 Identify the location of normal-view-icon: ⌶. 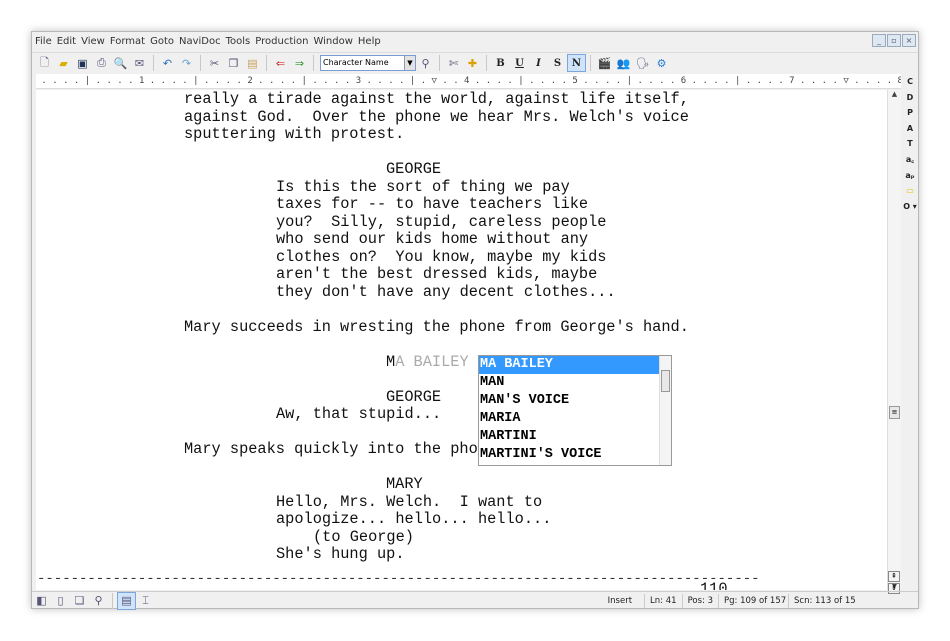
(145, 601).